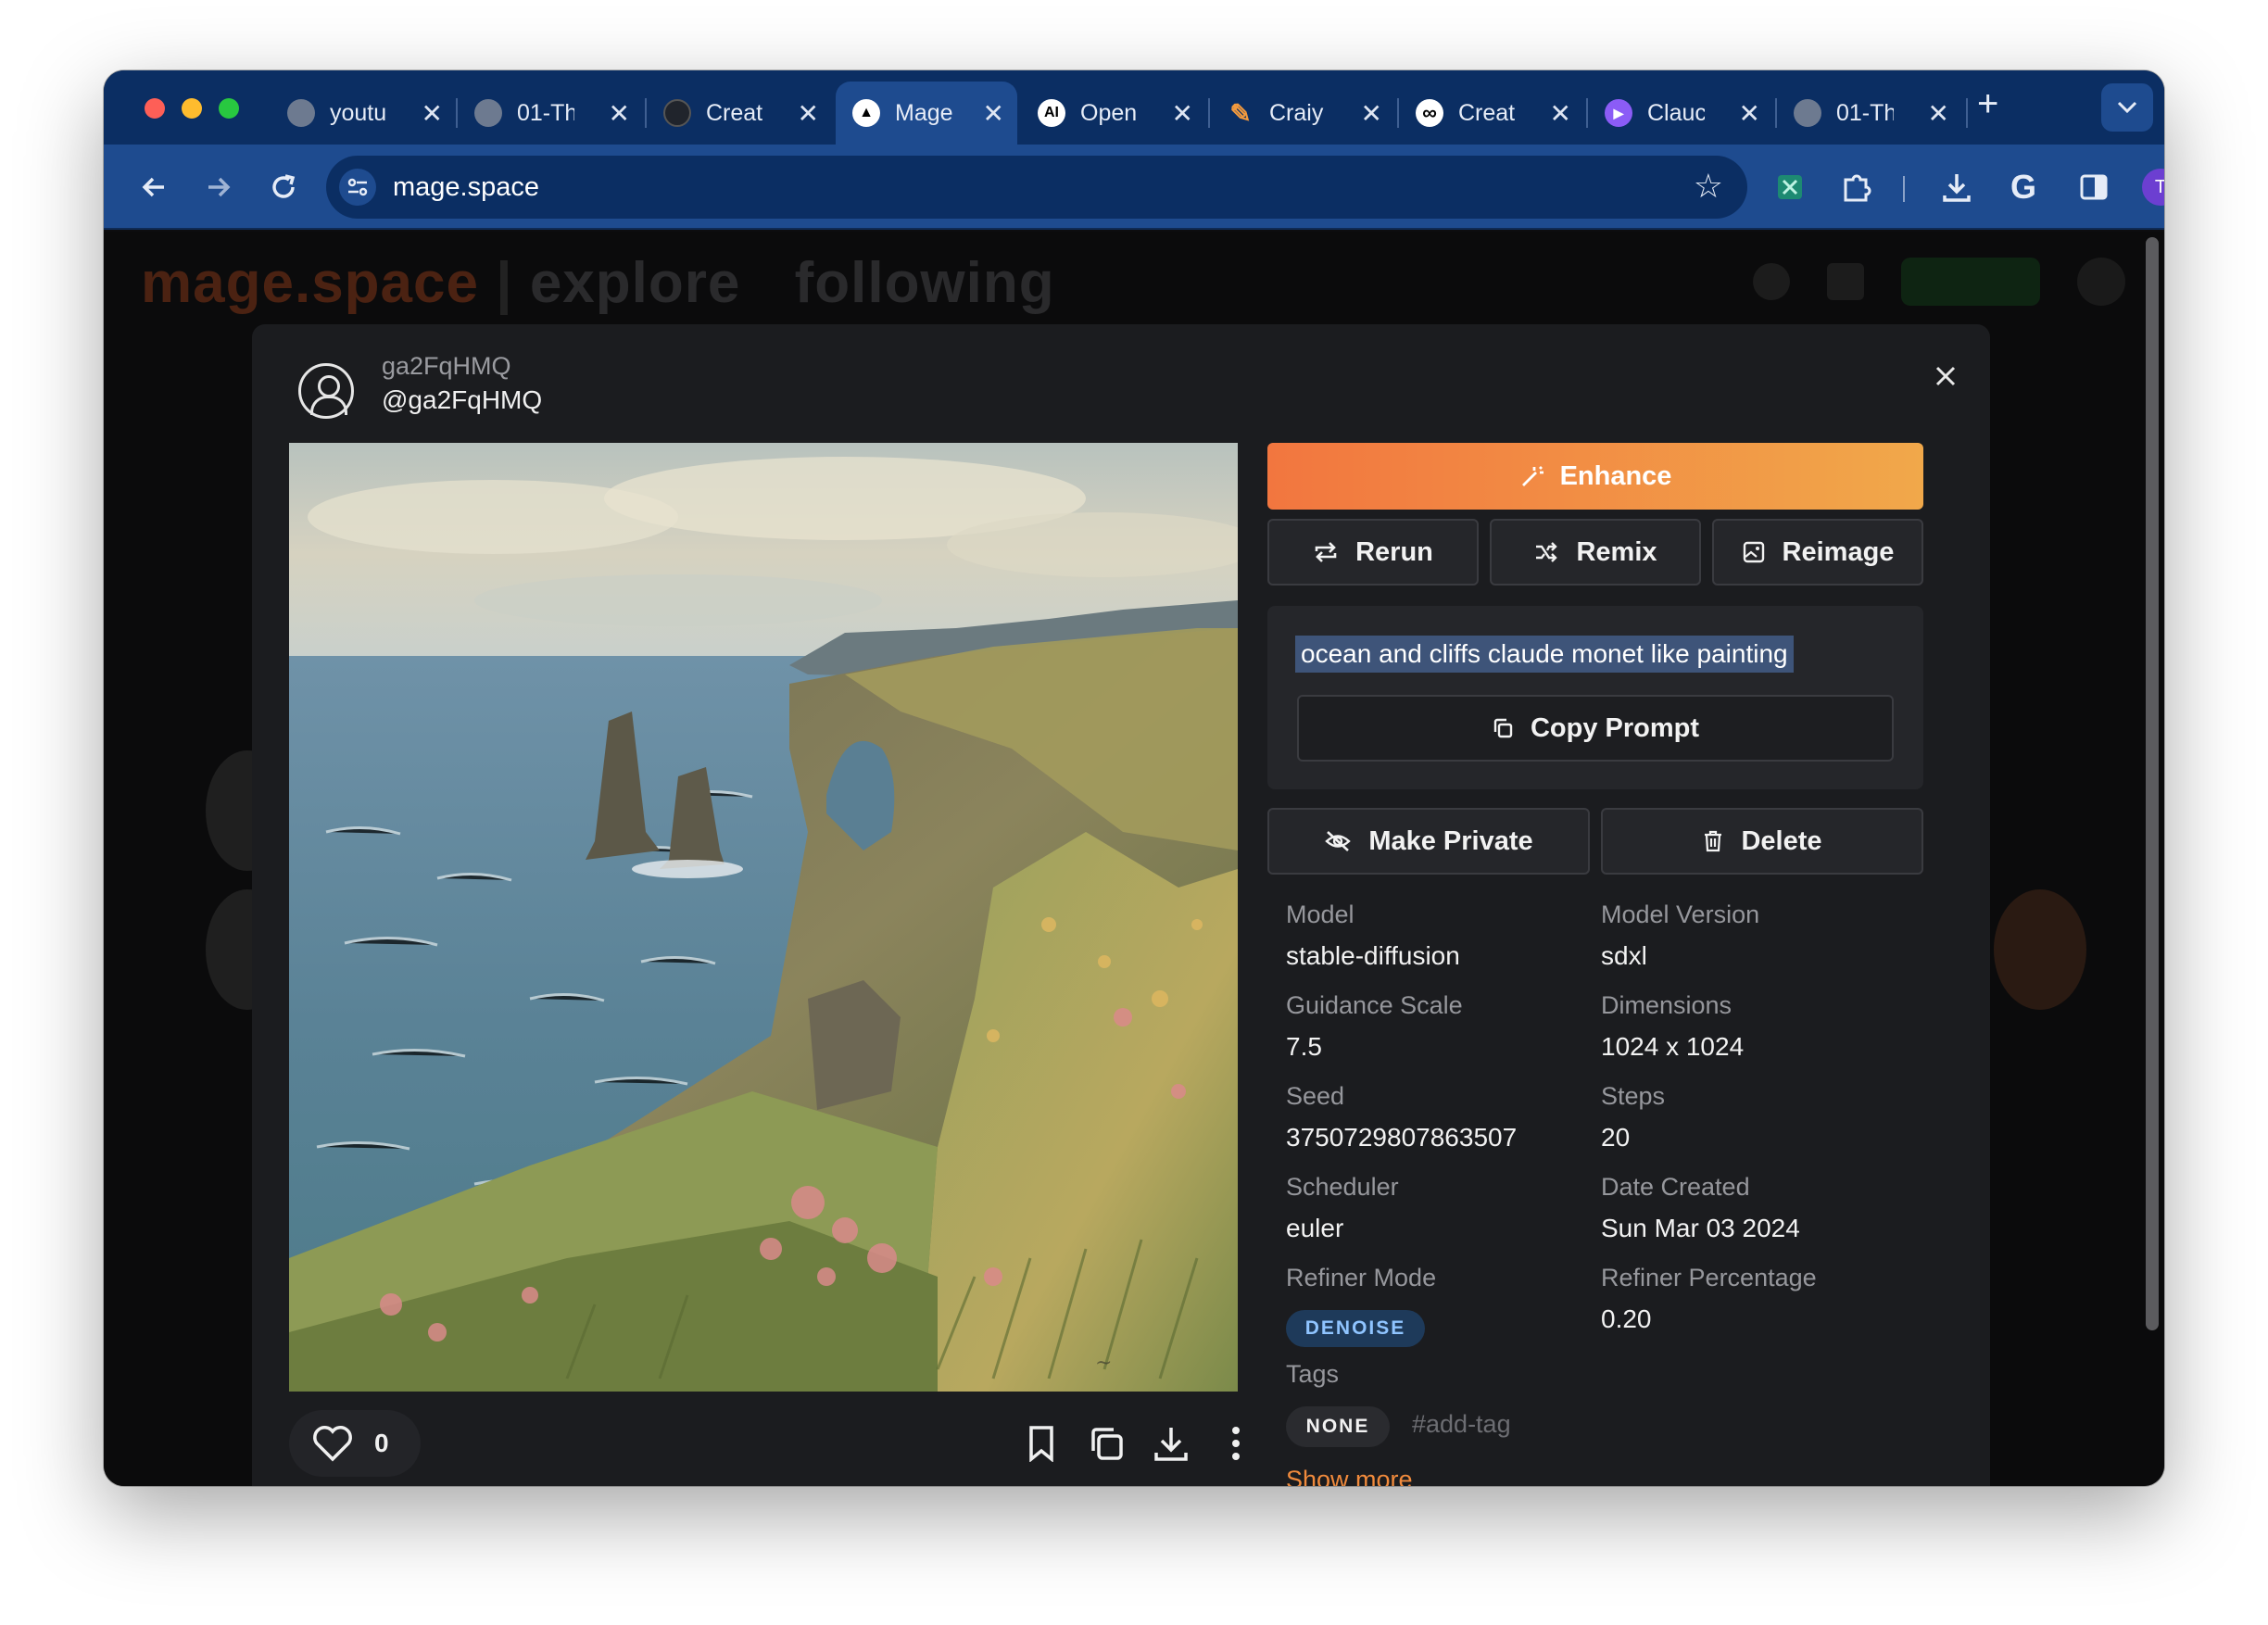 The height and width of the screenshot is (1625, 2268). I want to click on tab-creat-1: Creat ✕, so click(739, 113).